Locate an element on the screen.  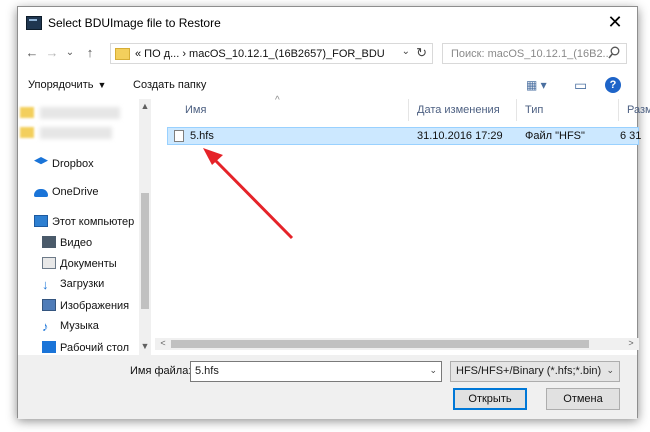
table-row: 5.hfs 31.10.2016 17:29 Файл "HFS" 6 31 is located at coordinates (404, 136).